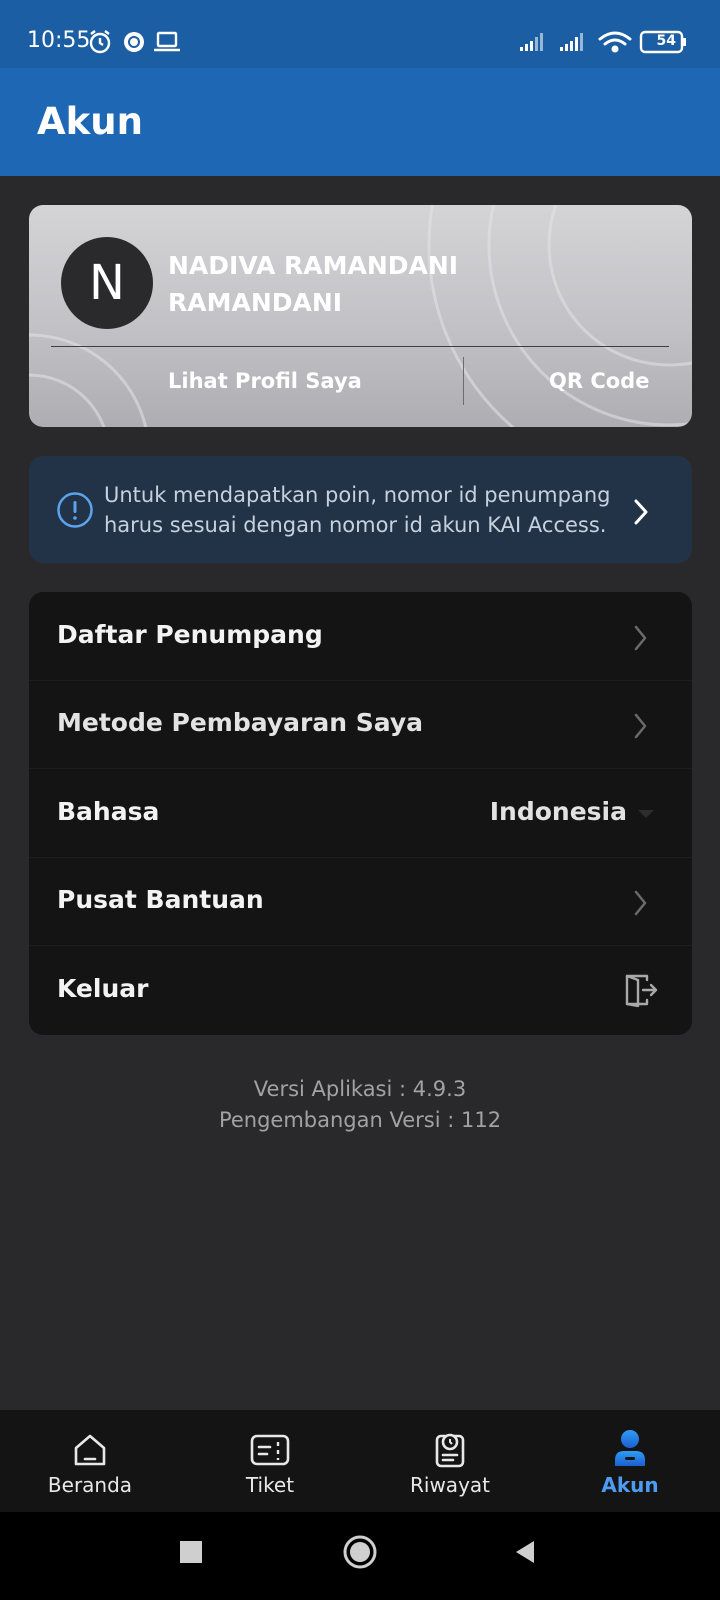  Describe the element at coordinates (107, 283) in the screenshot. I see `avatar: N` at that location.